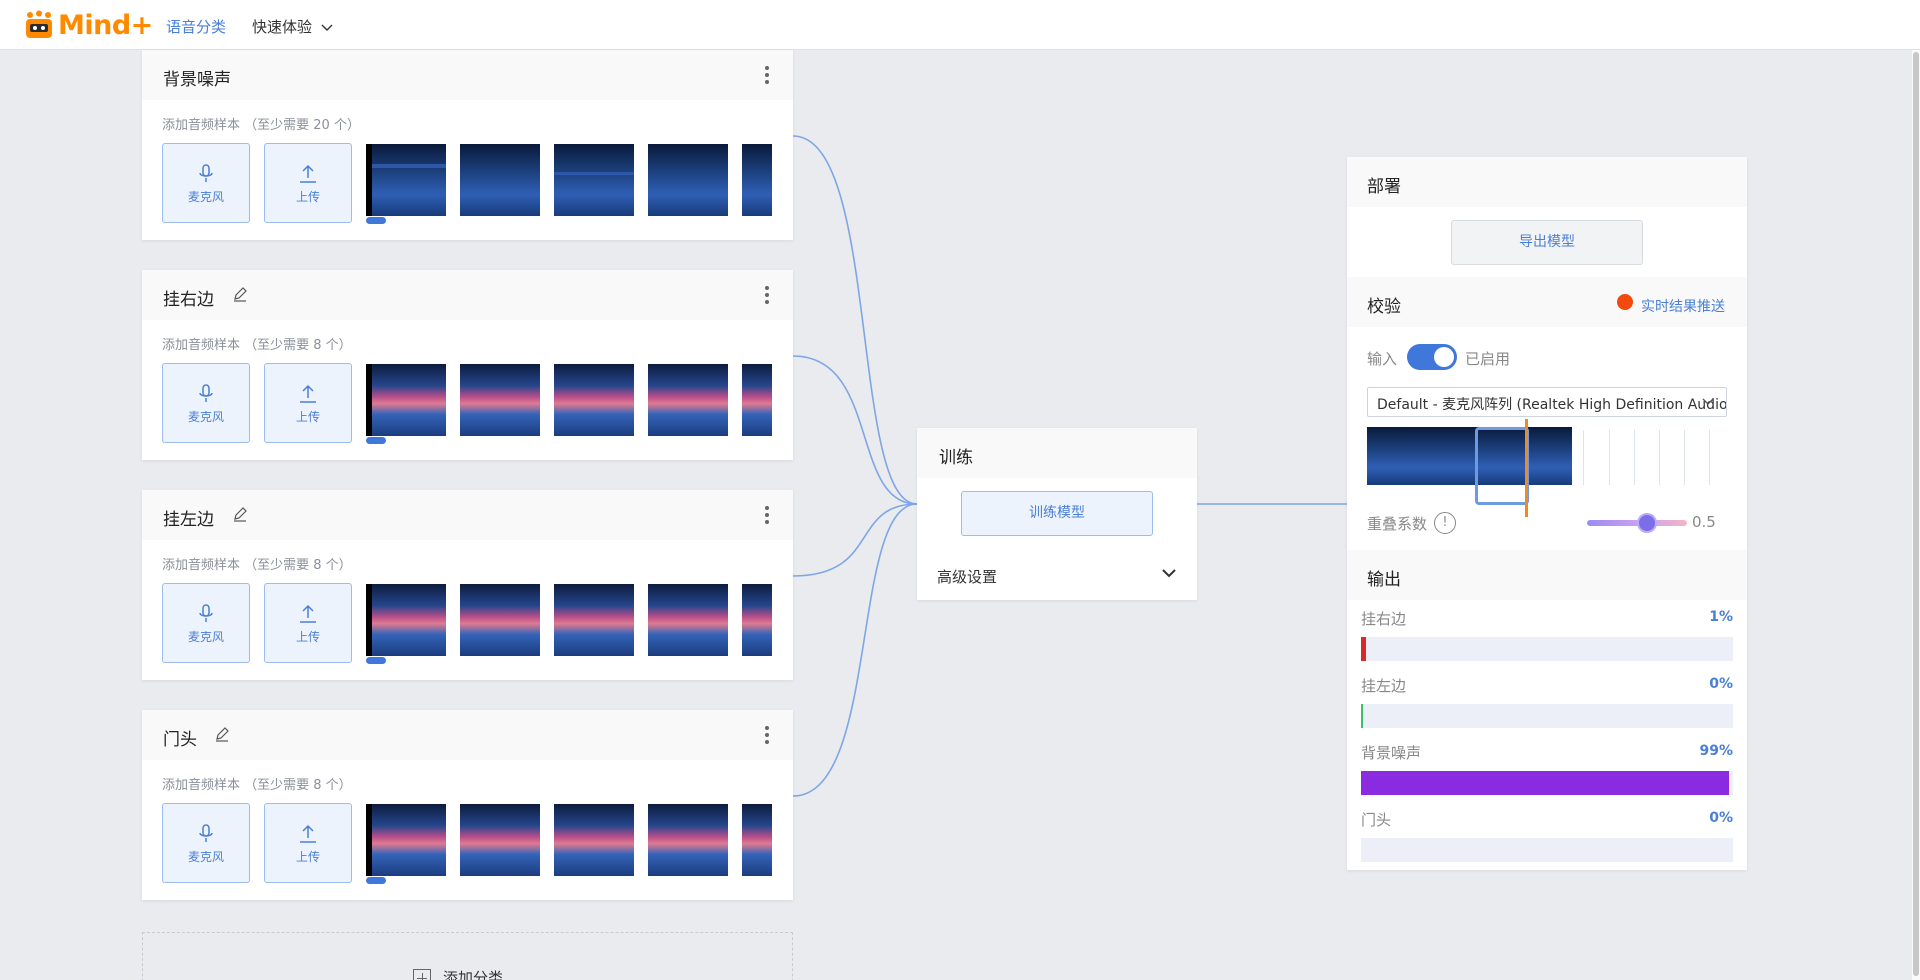 The width and height of the screenshot is (1920, 980). What do you see at coordinates (467, 75) in the screenshot?
I see `class-card-header: 背景噪声` at bounding box center [467, 75].